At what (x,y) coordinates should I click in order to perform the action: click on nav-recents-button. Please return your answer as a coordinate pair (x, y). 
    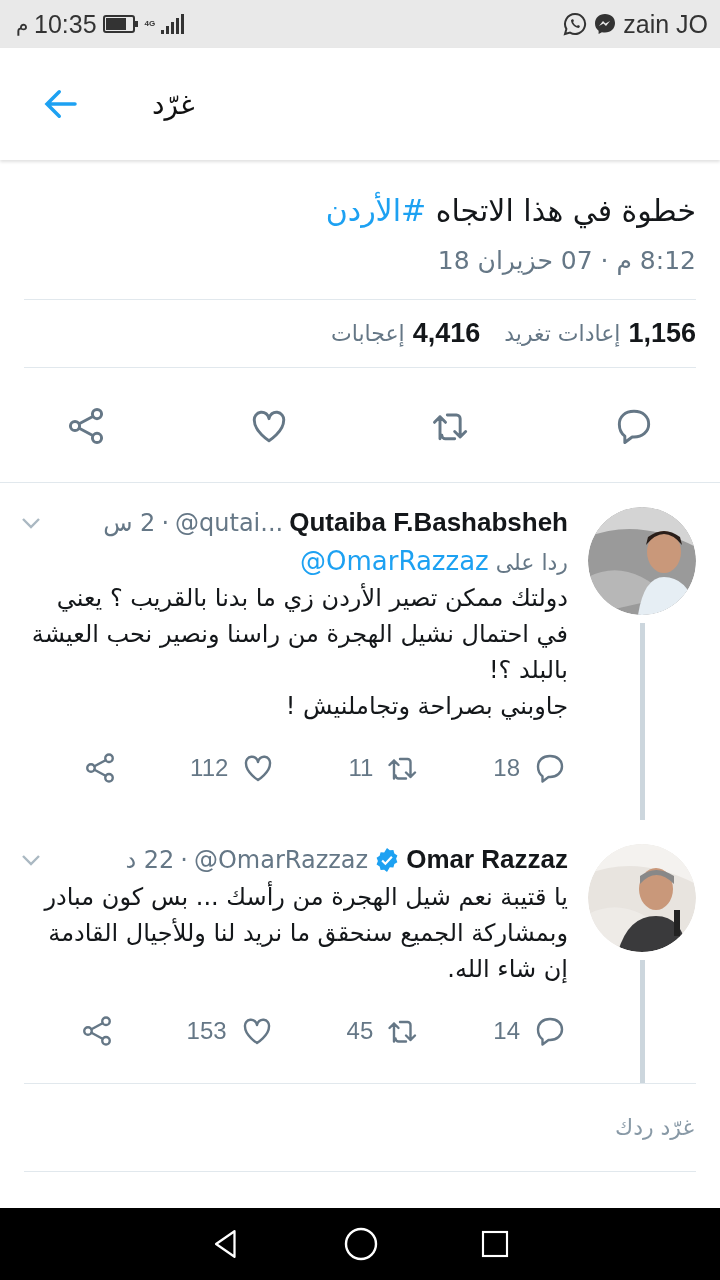
    Looking at the image, I should click on (495, 1244).